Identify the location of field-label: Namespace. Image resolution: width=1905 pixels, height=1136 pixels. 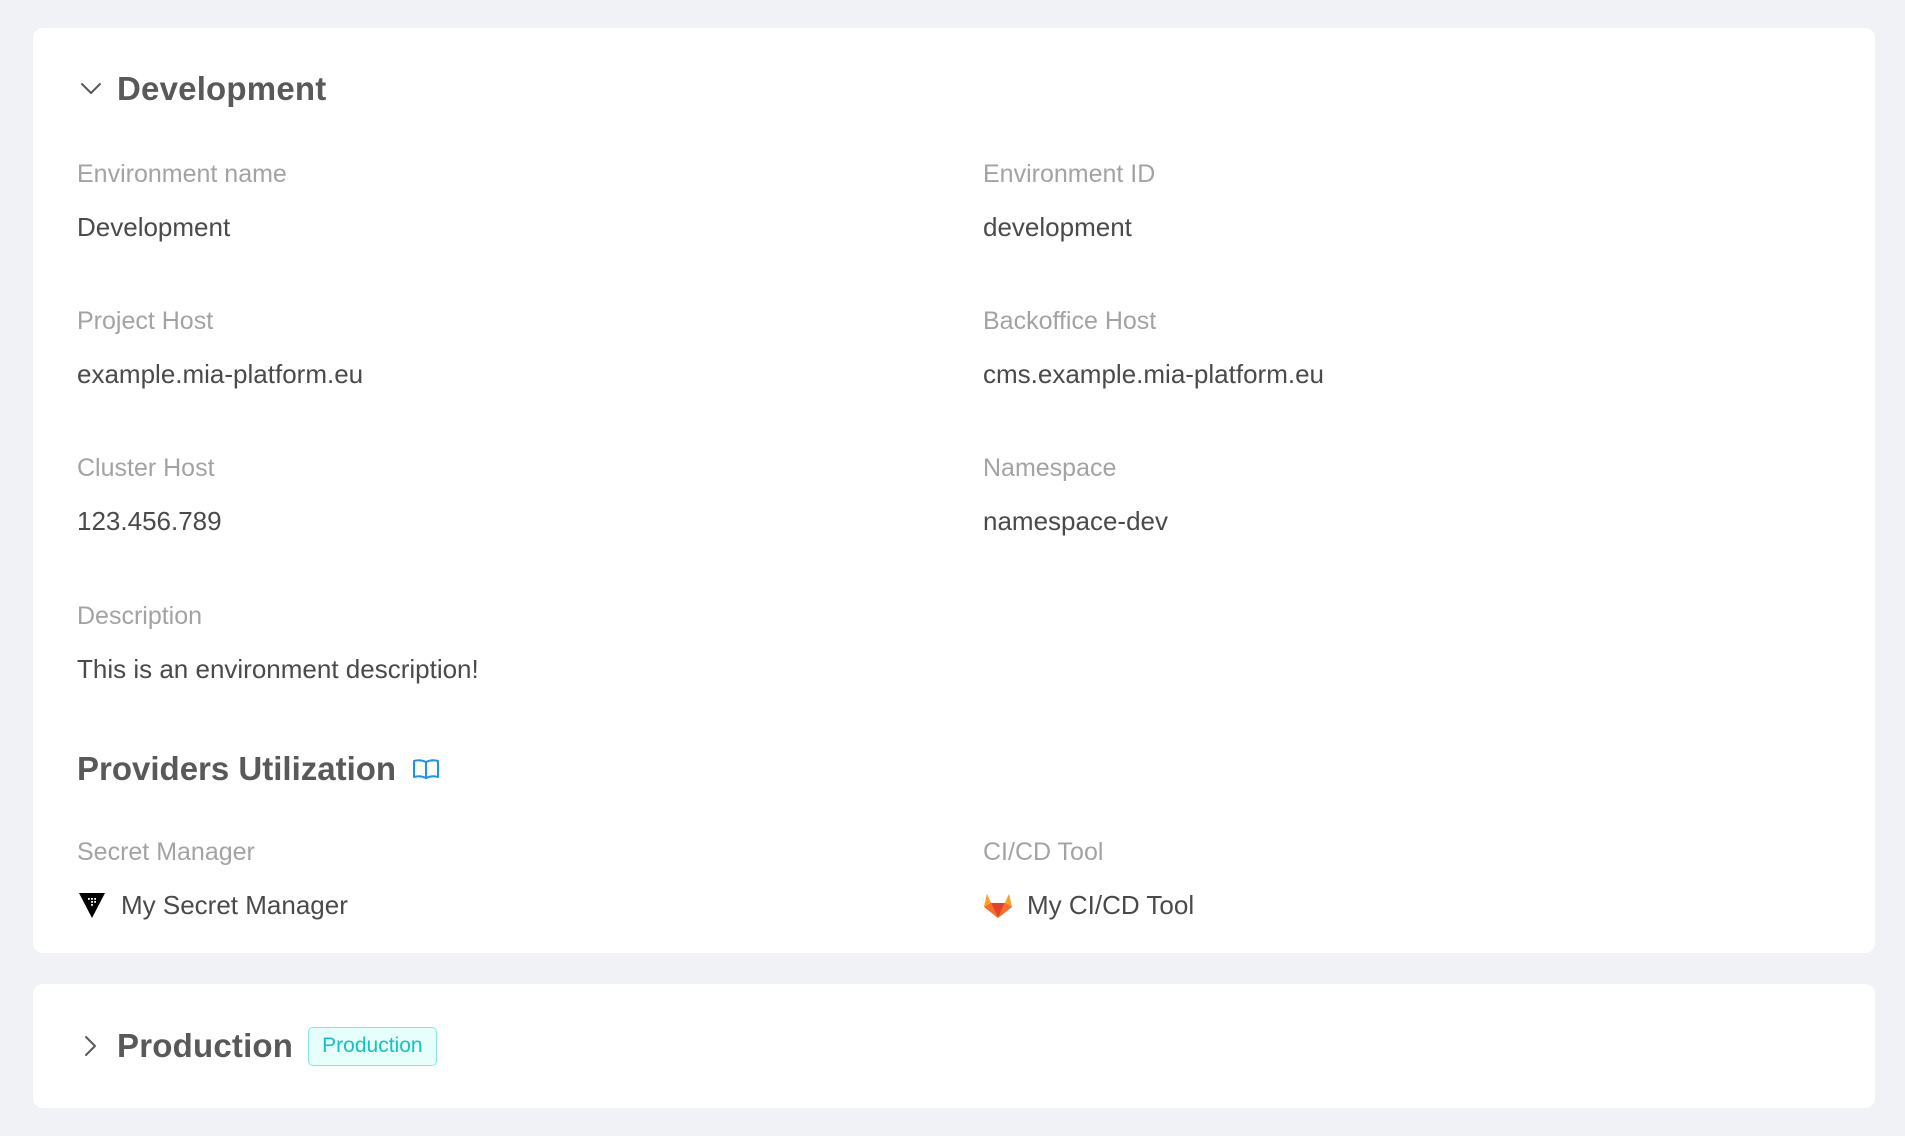
(1050, 468).